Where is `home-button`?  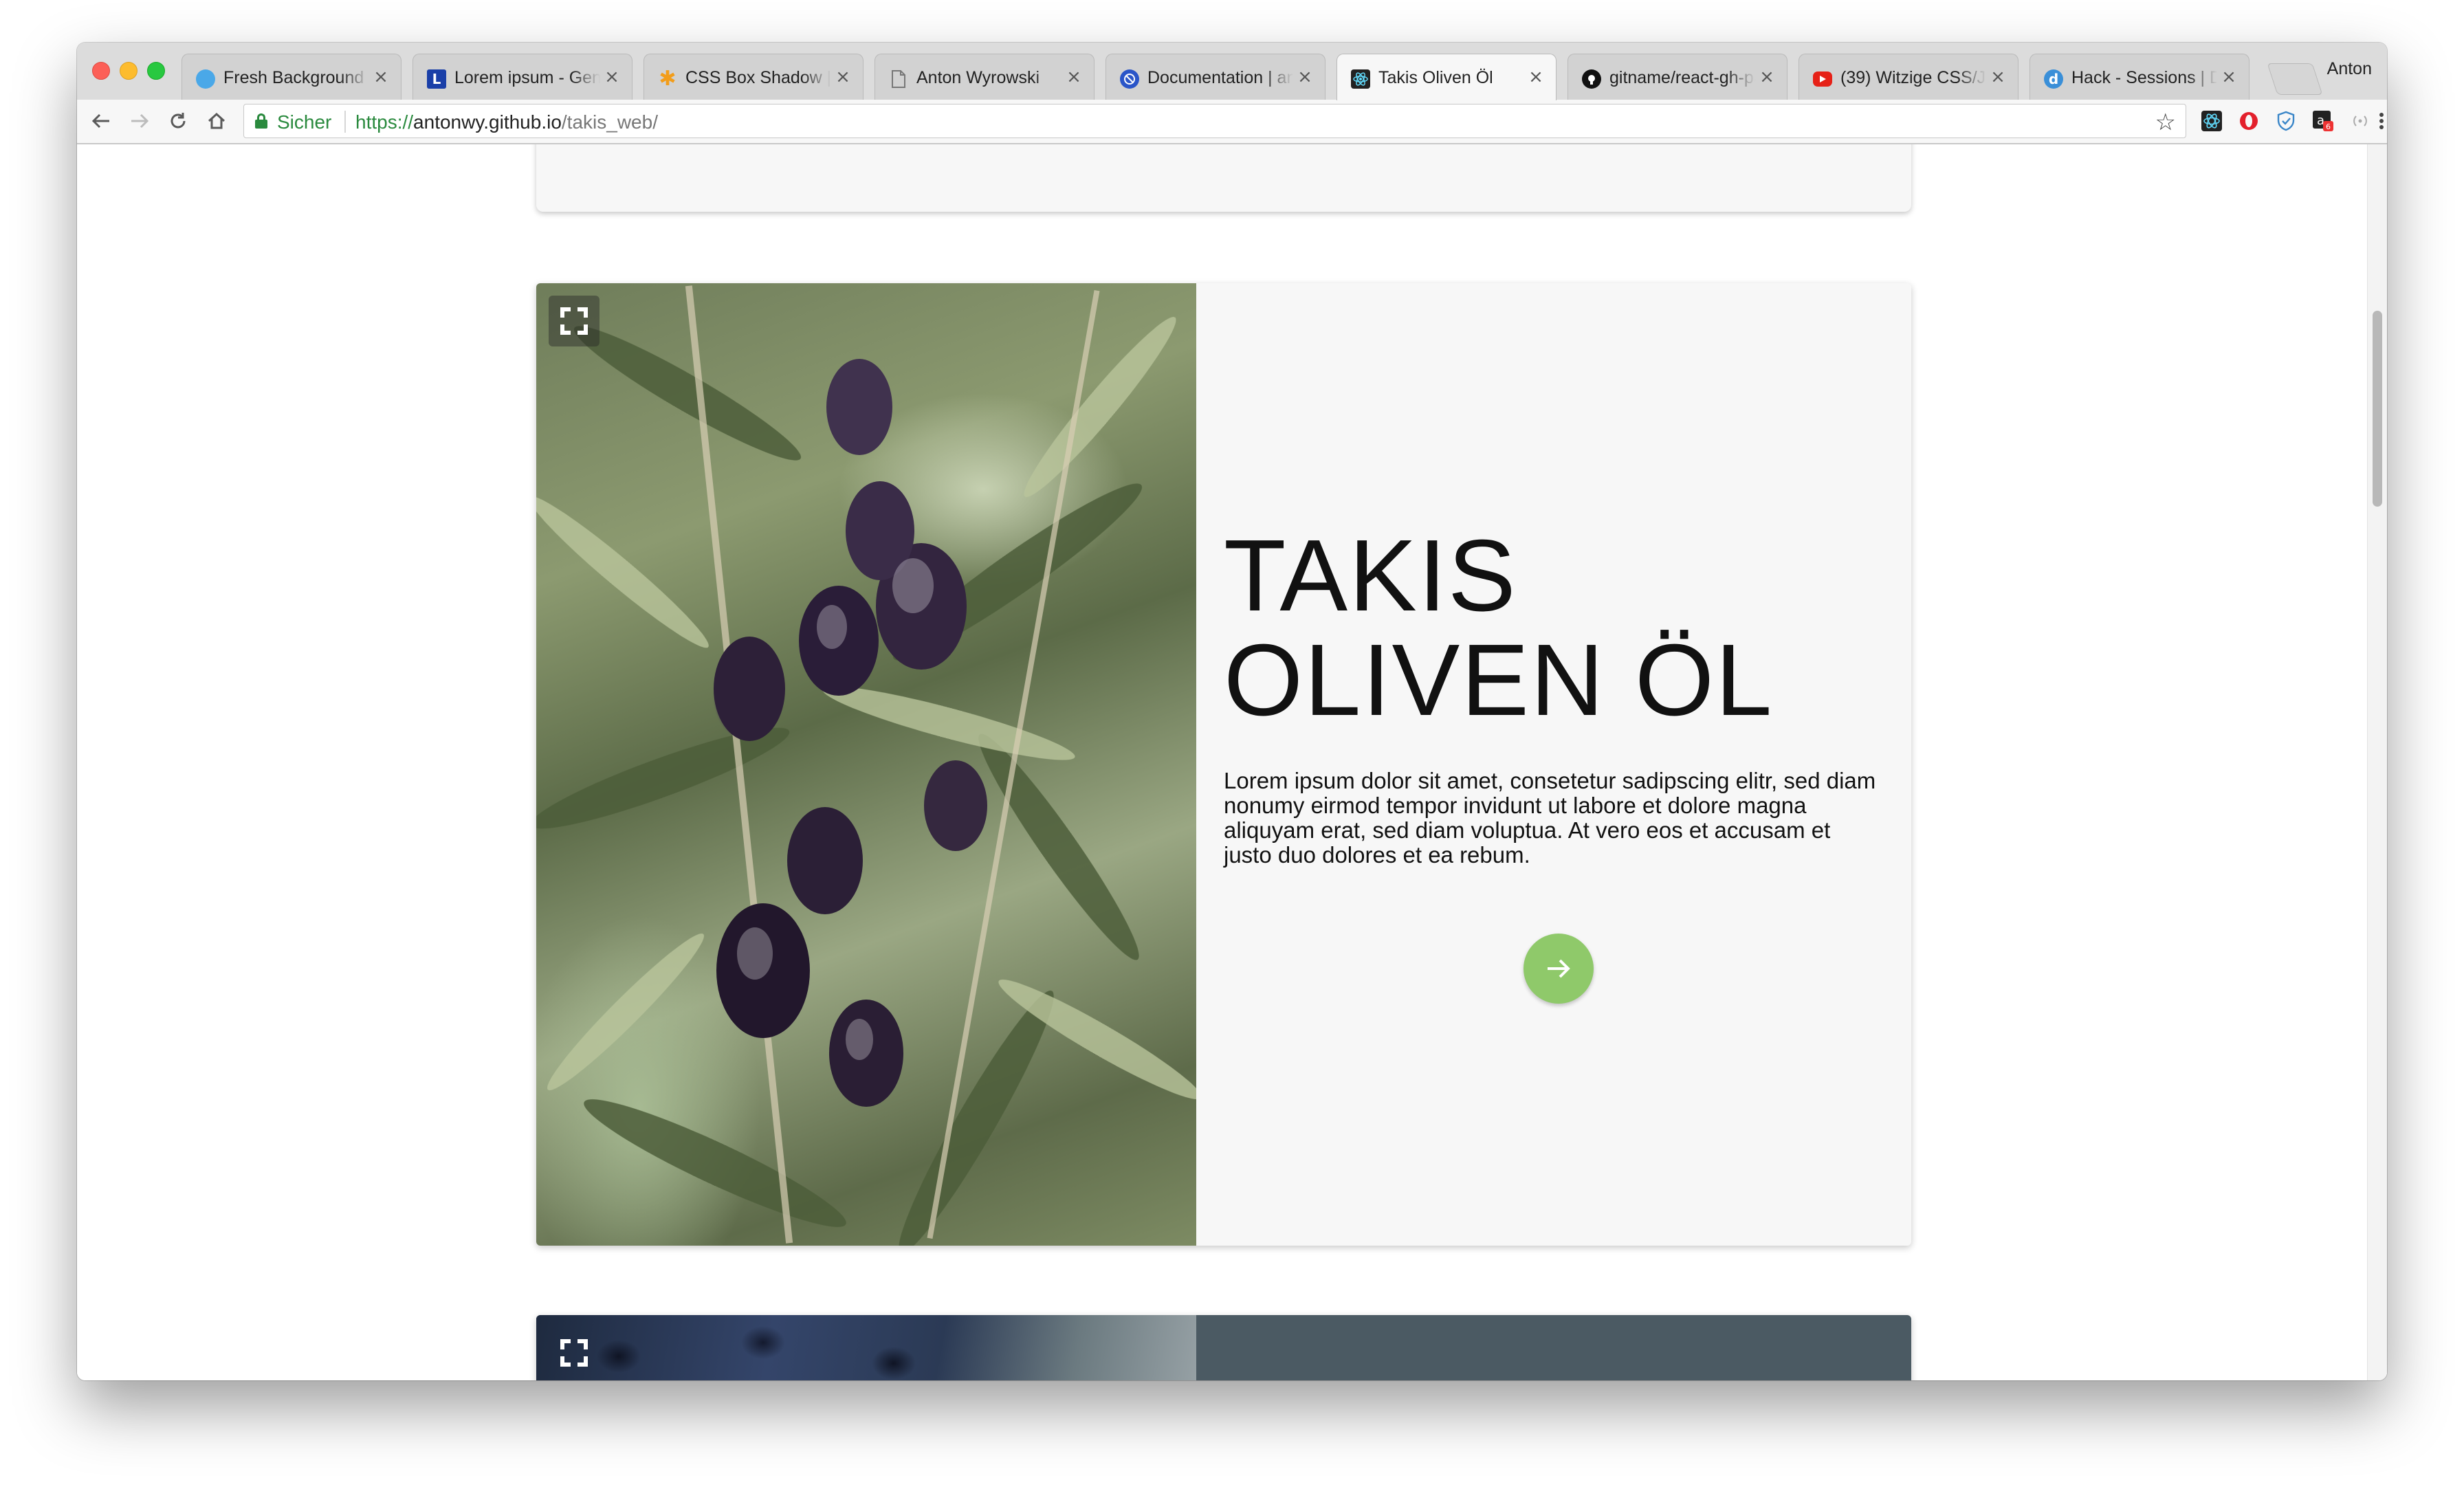 home-button is located at coordinates (217, 121).